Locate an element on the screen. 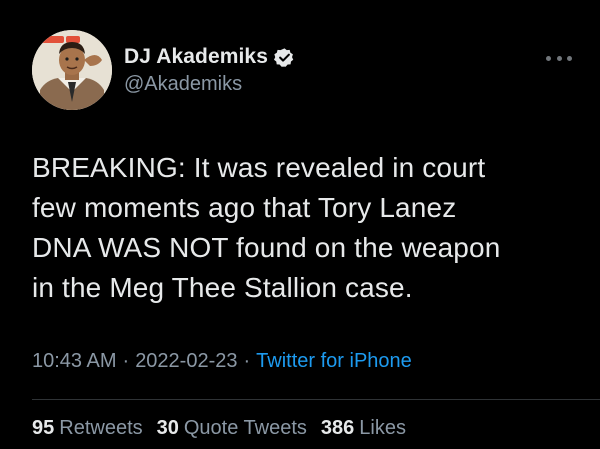  tweet-date: 2022-02-23 is located at coordinates (186, 361).